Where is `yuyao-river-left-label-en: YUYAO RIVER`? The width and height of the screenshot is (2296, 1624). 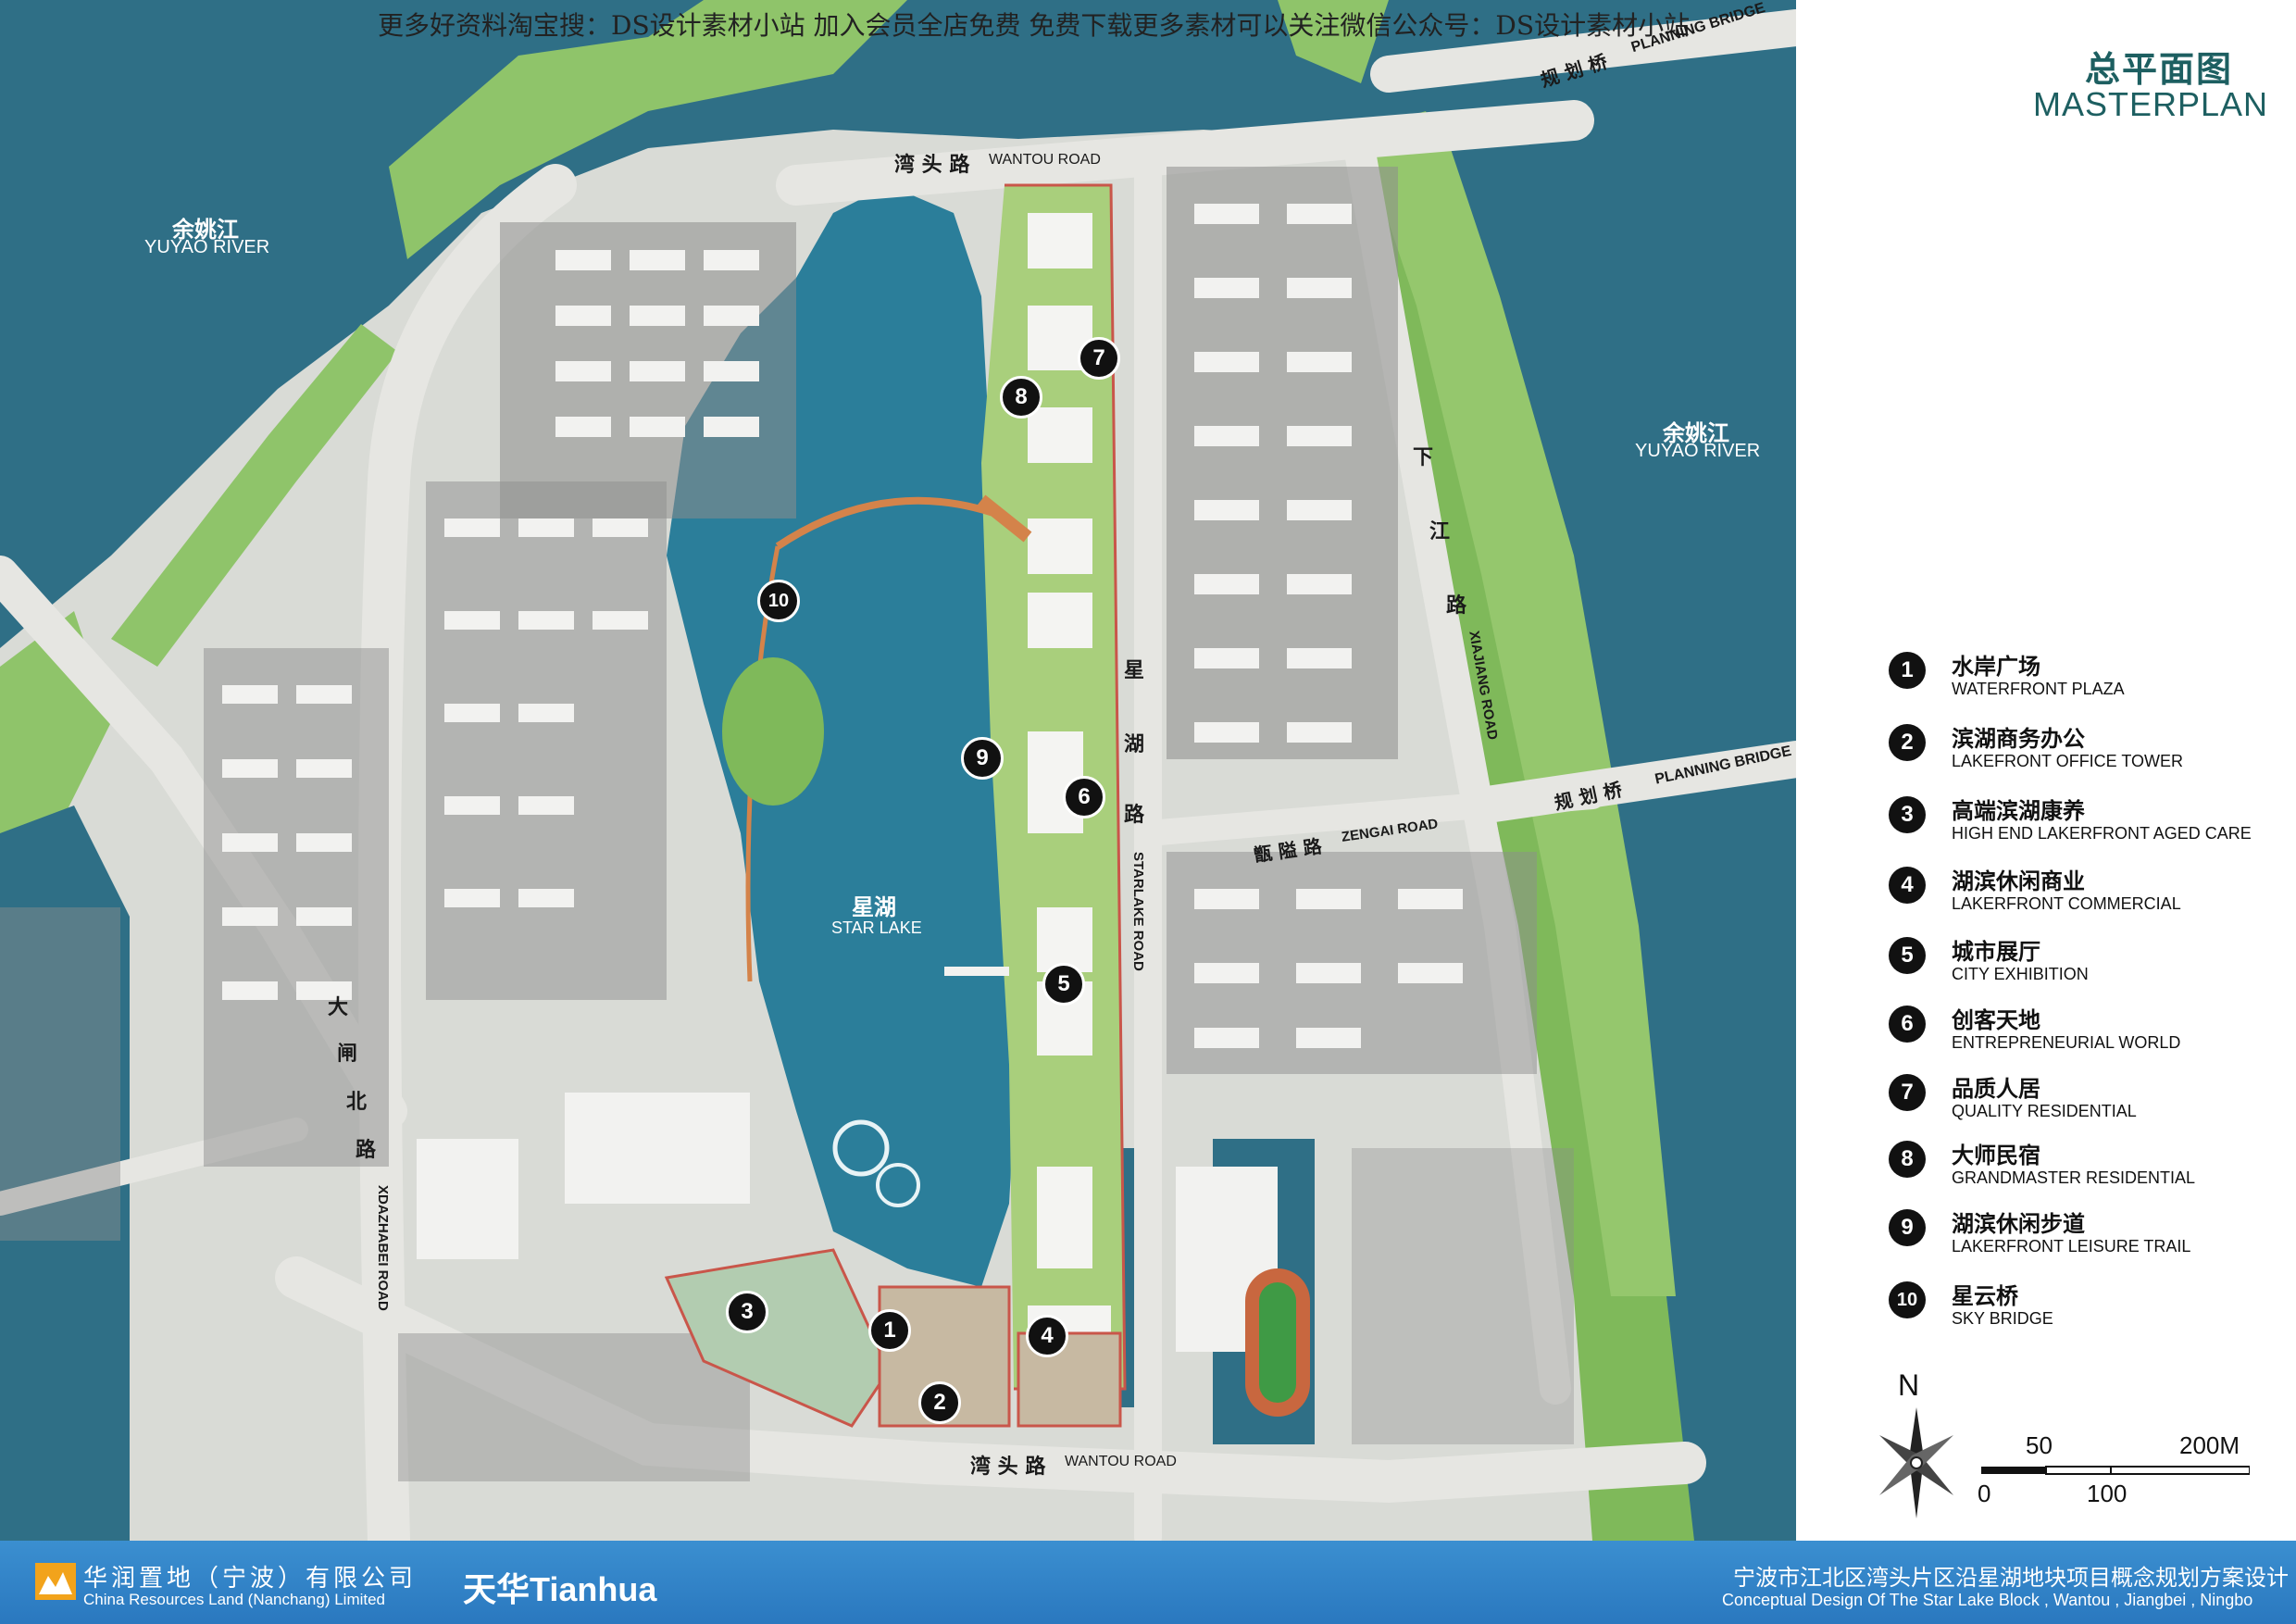 yuyao-river-left-label-en: YUYAO RIVER is located at coordinates (207, 247).